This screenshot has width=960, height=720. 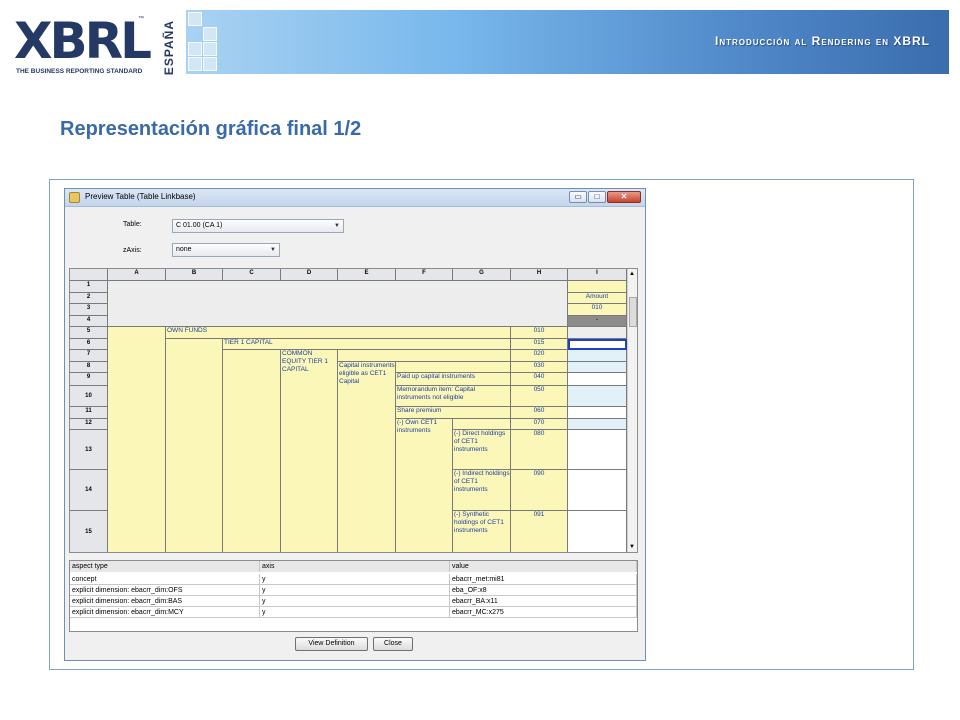 What do you see at coordinates (89, 310) in the screenshot?
I see `row-header: 3` at bounding box center [89, 310].